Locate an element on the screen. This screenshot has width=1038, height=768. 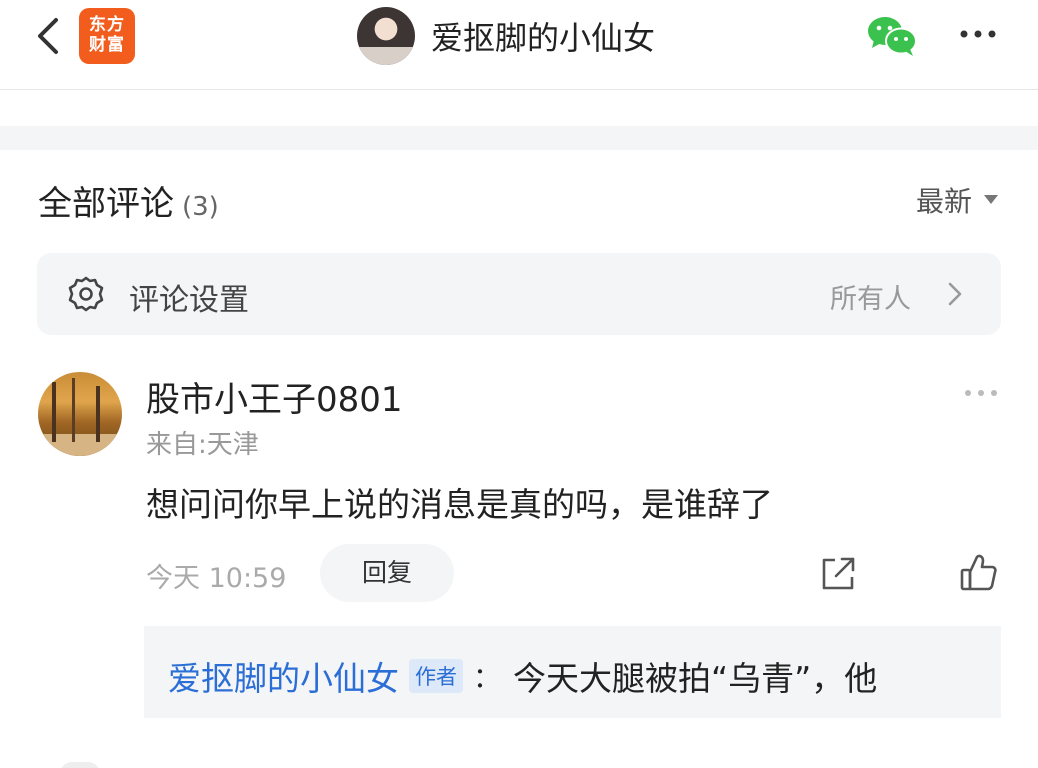
thumbs-up-icon is located at coordinates (979, 573).